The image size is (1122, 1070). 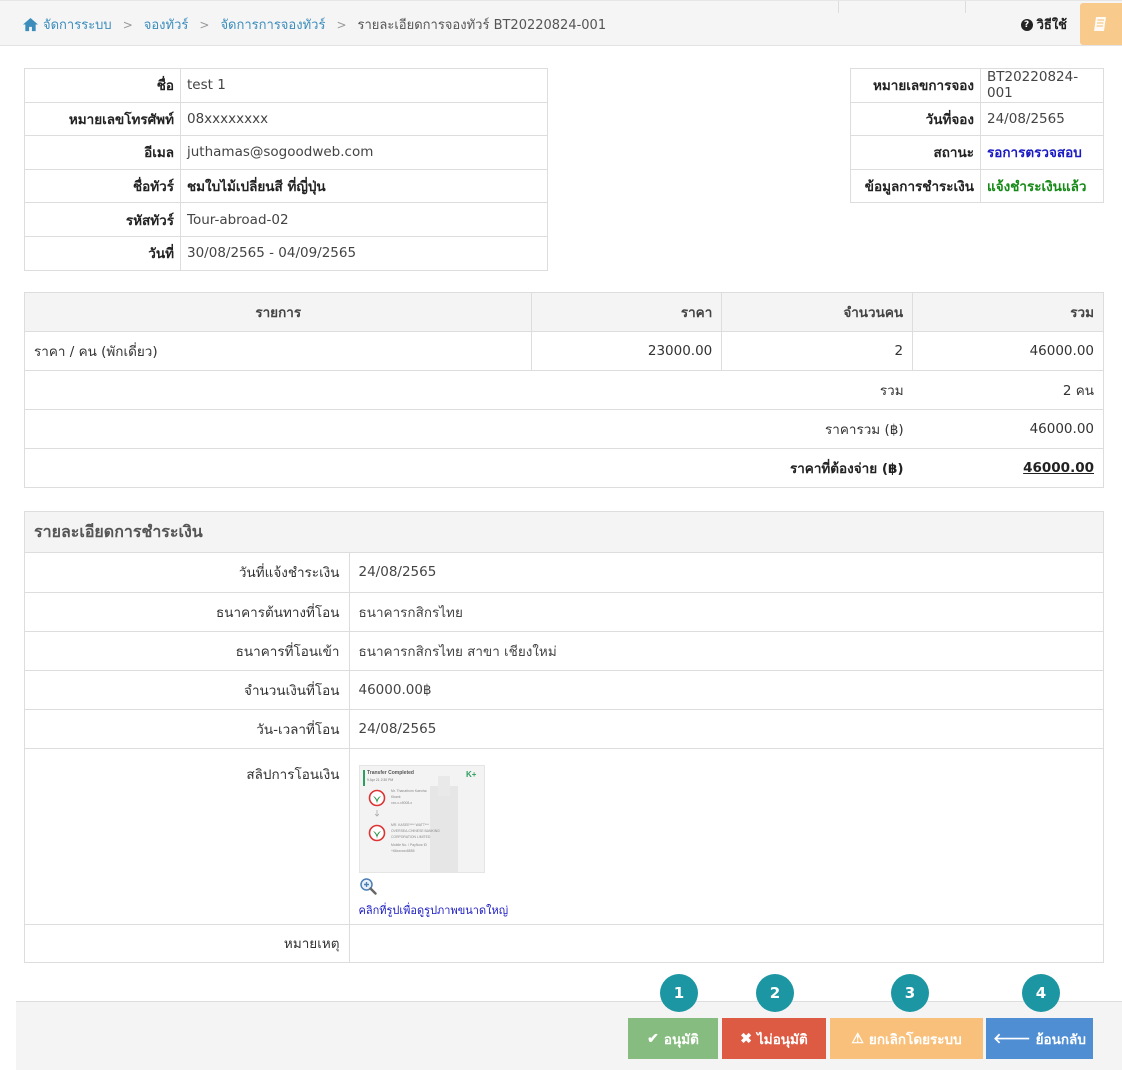 I want to click on info-row: ข้อมูลการชำระเงิน แจ้งชำระเงินแล้ว, so click(x=977, y=186).